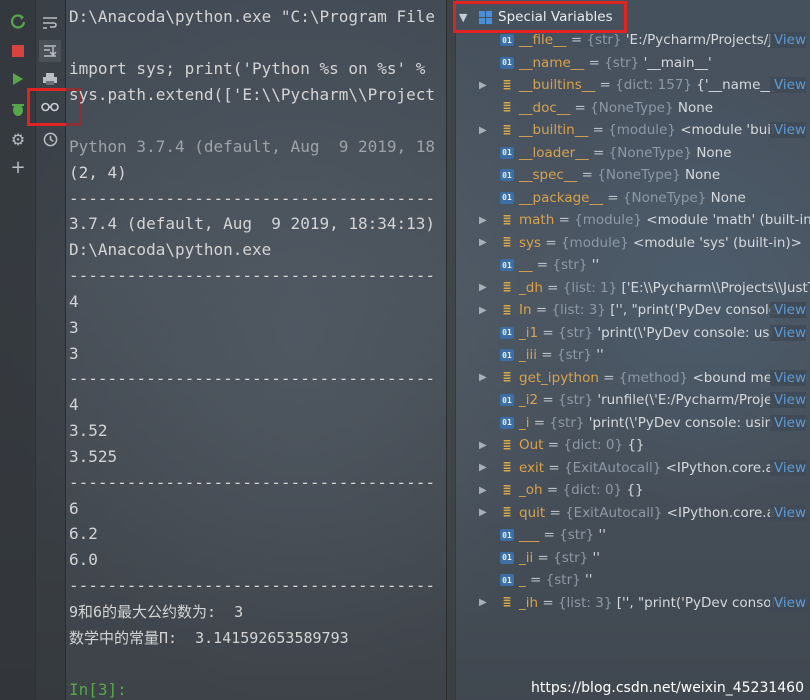 This screenshot has height=700, width=810. Describe the element at coordinates (170, 249) in the screenshot. I see `console-line: D:\Anacoda\python.exe` at that location.